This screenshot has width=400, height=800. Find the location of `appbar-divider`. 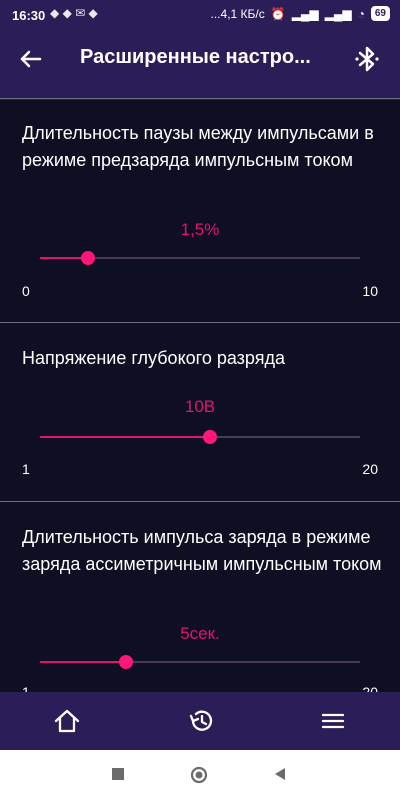

appbar-divider is located at coordinates (200, 98).